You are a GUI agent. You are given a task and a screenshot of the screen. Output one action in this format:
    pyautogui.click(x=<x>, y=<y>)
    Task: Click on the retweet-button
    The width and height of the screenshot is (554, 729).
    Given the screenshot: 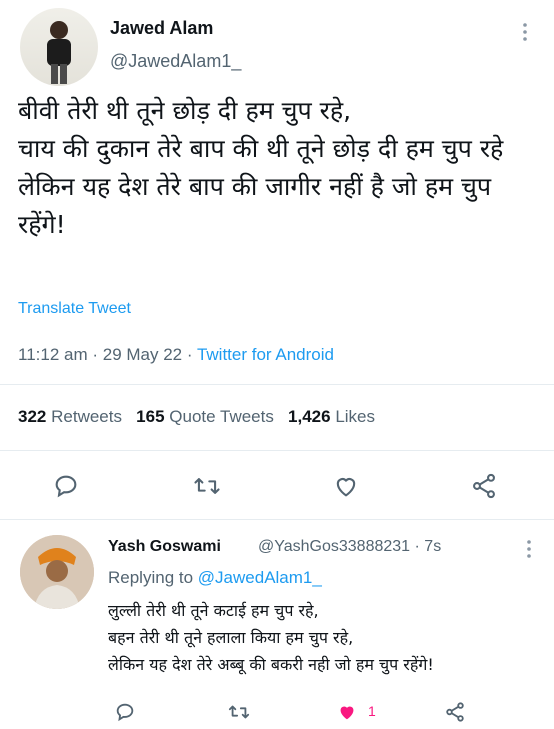 What is the action you would take?
    pyautogui.click(x=207, y=486)
    